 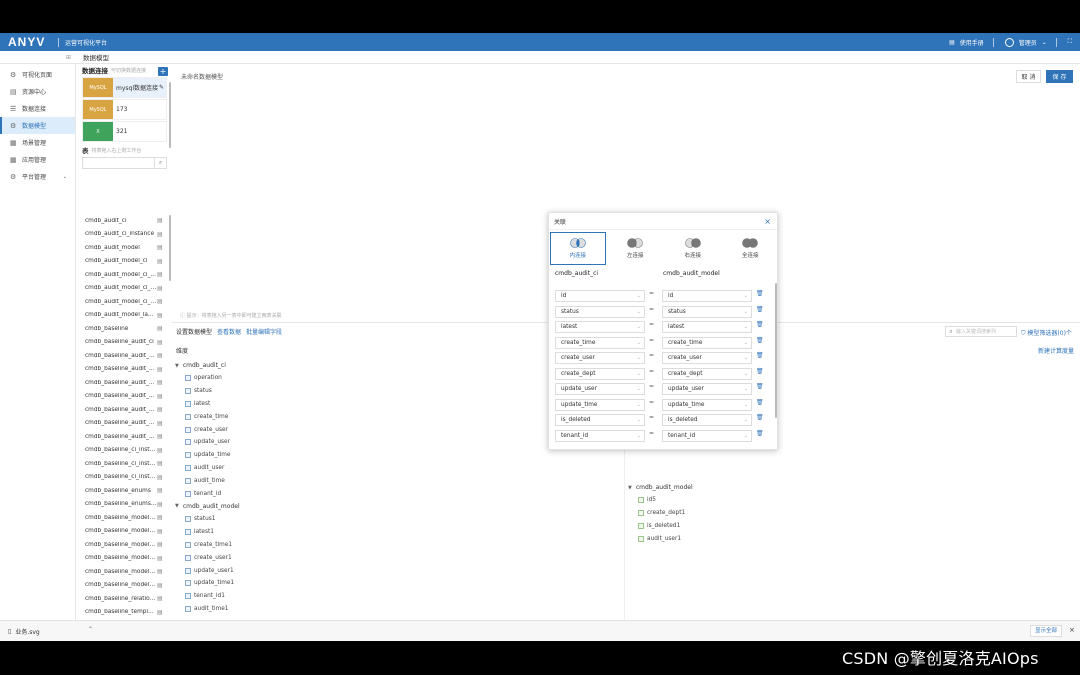 What do you see at coordinates (707, 389) in the screenshot?
I see `right-field-select: update_user ⌄` at bounding box center [707, 389].